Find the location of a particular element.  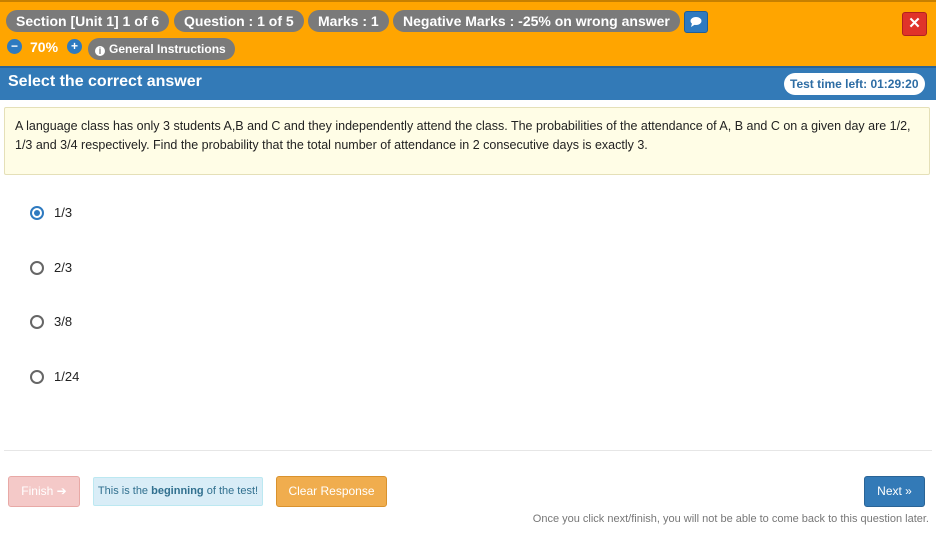

section-indicator: Section [Unit 1] 1 of 6 is located at coordinates (88, 21).